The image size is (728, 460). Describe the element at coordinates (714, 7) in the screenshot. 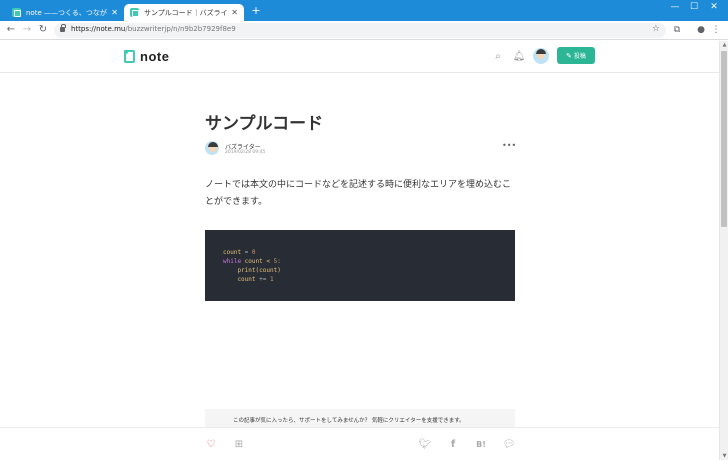

I see `close-window-button: ✕` at that location.